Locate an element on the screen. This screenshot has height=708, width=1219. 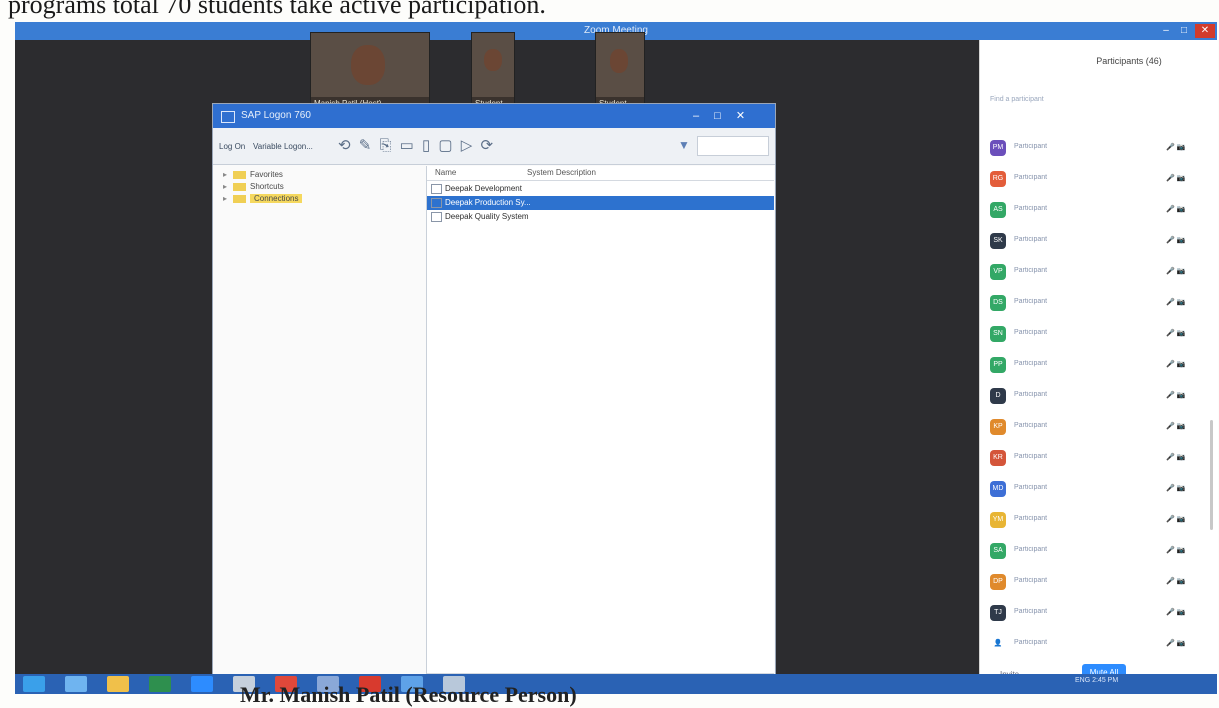
list-item: Deepak Quality System is located at coordinates (600, 217).